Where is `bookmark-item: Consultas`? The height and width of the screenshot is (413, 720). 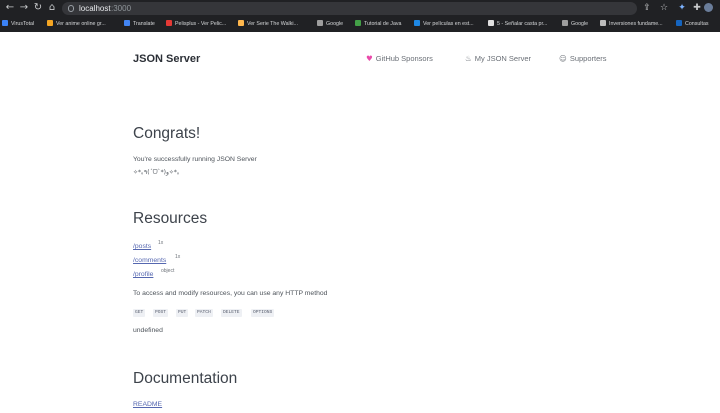 bookmark-item: Consultas is located at coordinates (692, 24).